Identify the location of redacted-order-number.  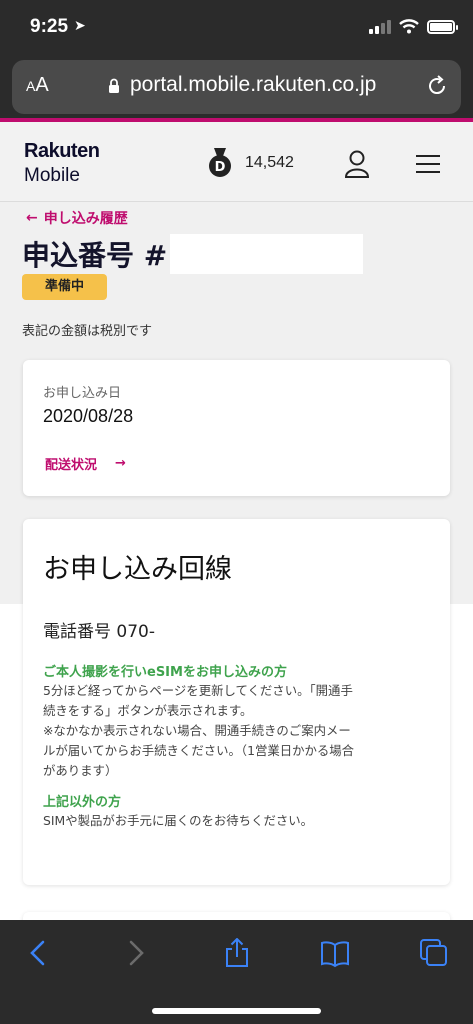
(266, 254).